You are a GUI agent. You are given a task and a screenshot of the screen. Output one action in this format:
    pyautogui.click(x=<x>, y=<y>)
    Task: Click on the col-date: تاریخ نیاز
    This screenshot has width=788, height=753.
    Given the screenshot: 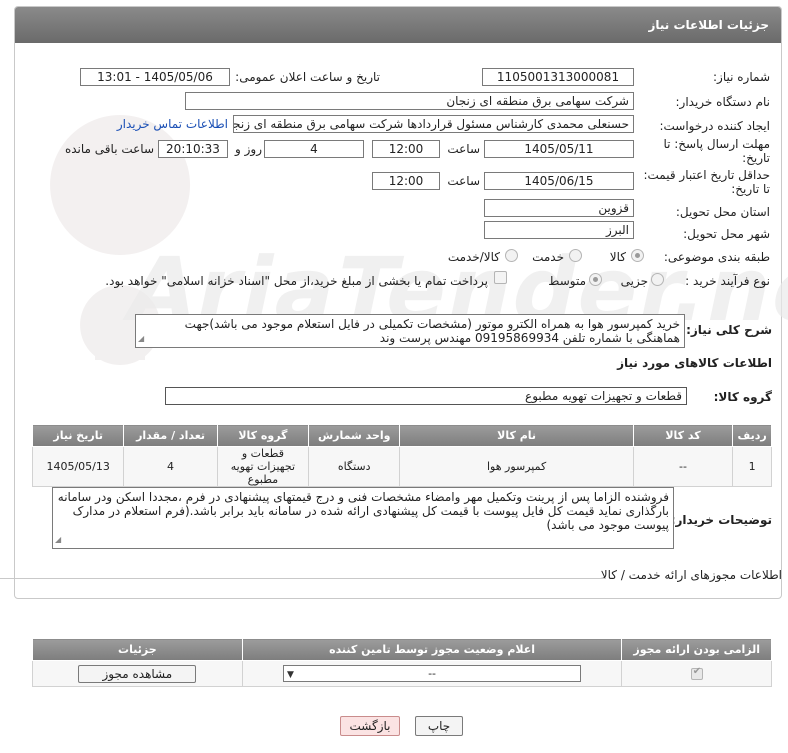 What is the action you would take?
    pyautogui.click(x=78, y=435)
    